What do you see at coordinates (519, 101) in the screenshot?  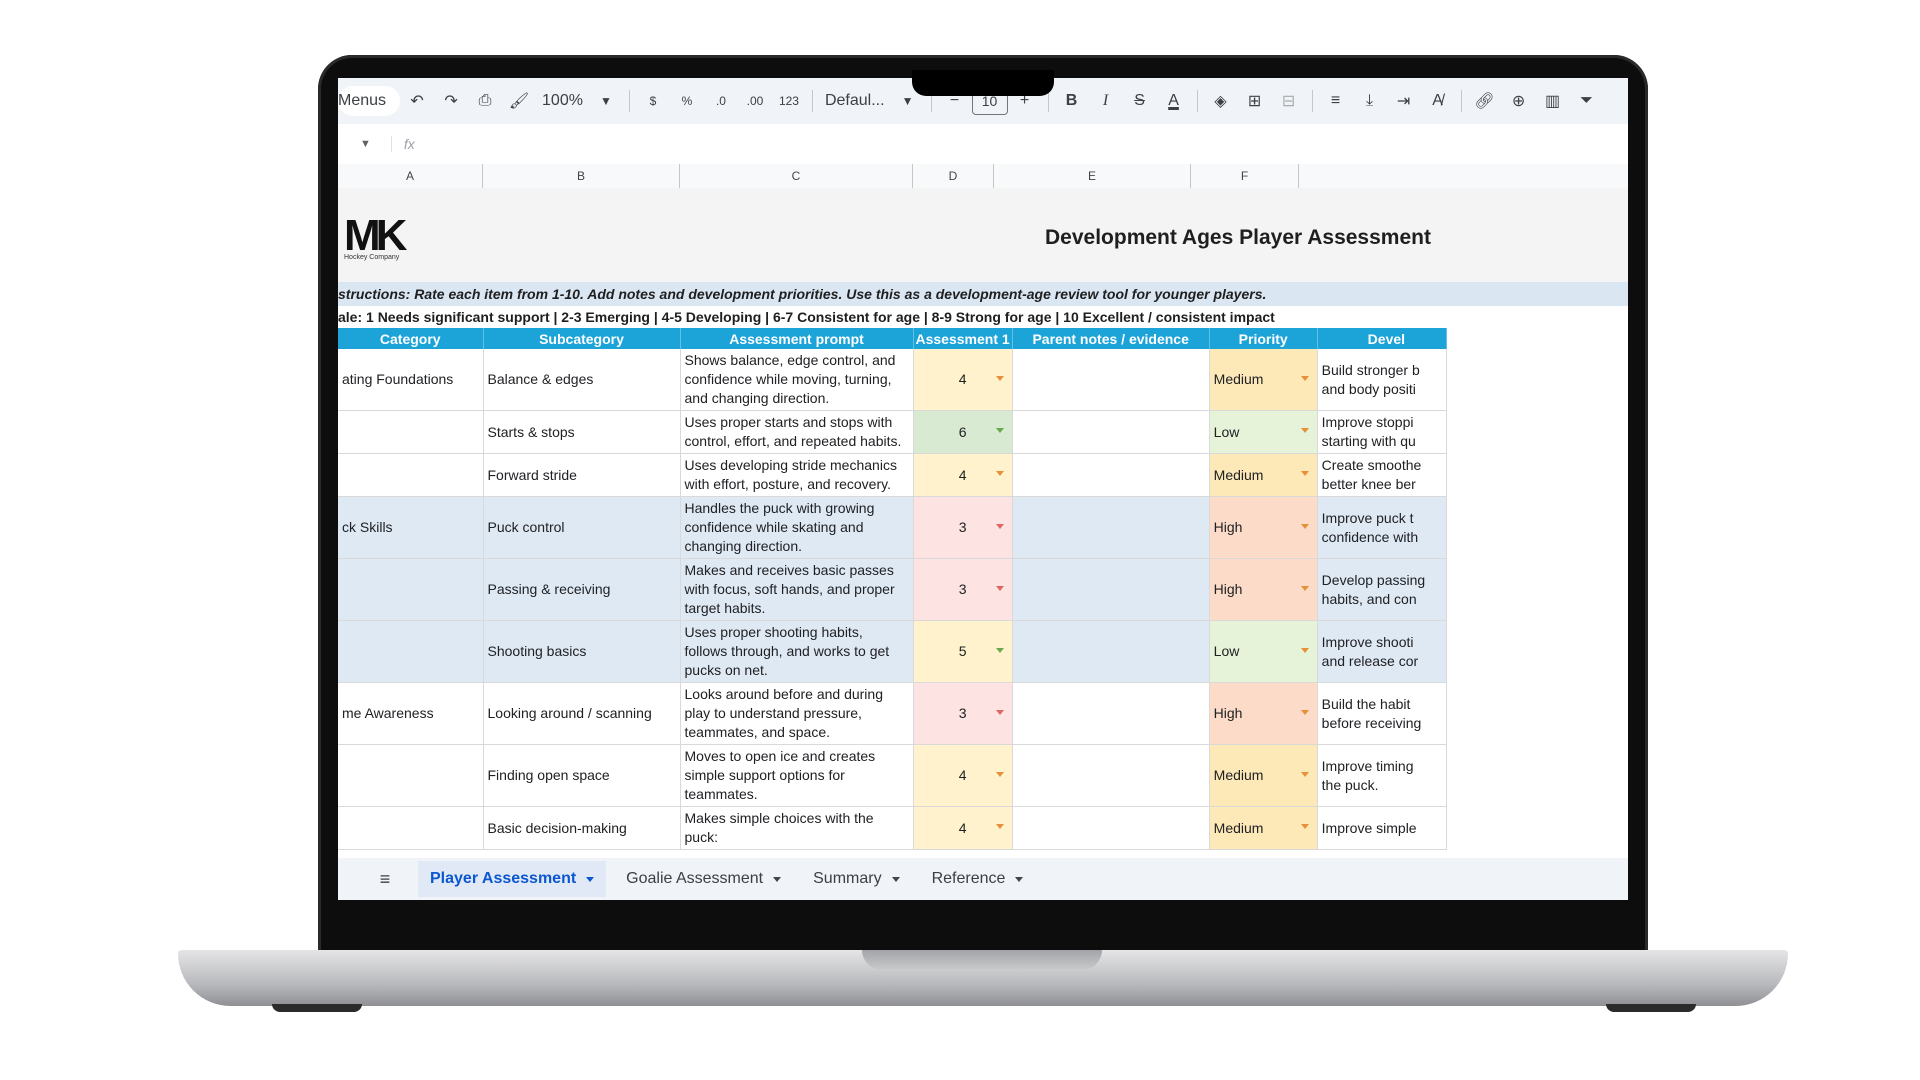 I see `paint-format-icon: 🖌︎` at bounding box center [519, 101].